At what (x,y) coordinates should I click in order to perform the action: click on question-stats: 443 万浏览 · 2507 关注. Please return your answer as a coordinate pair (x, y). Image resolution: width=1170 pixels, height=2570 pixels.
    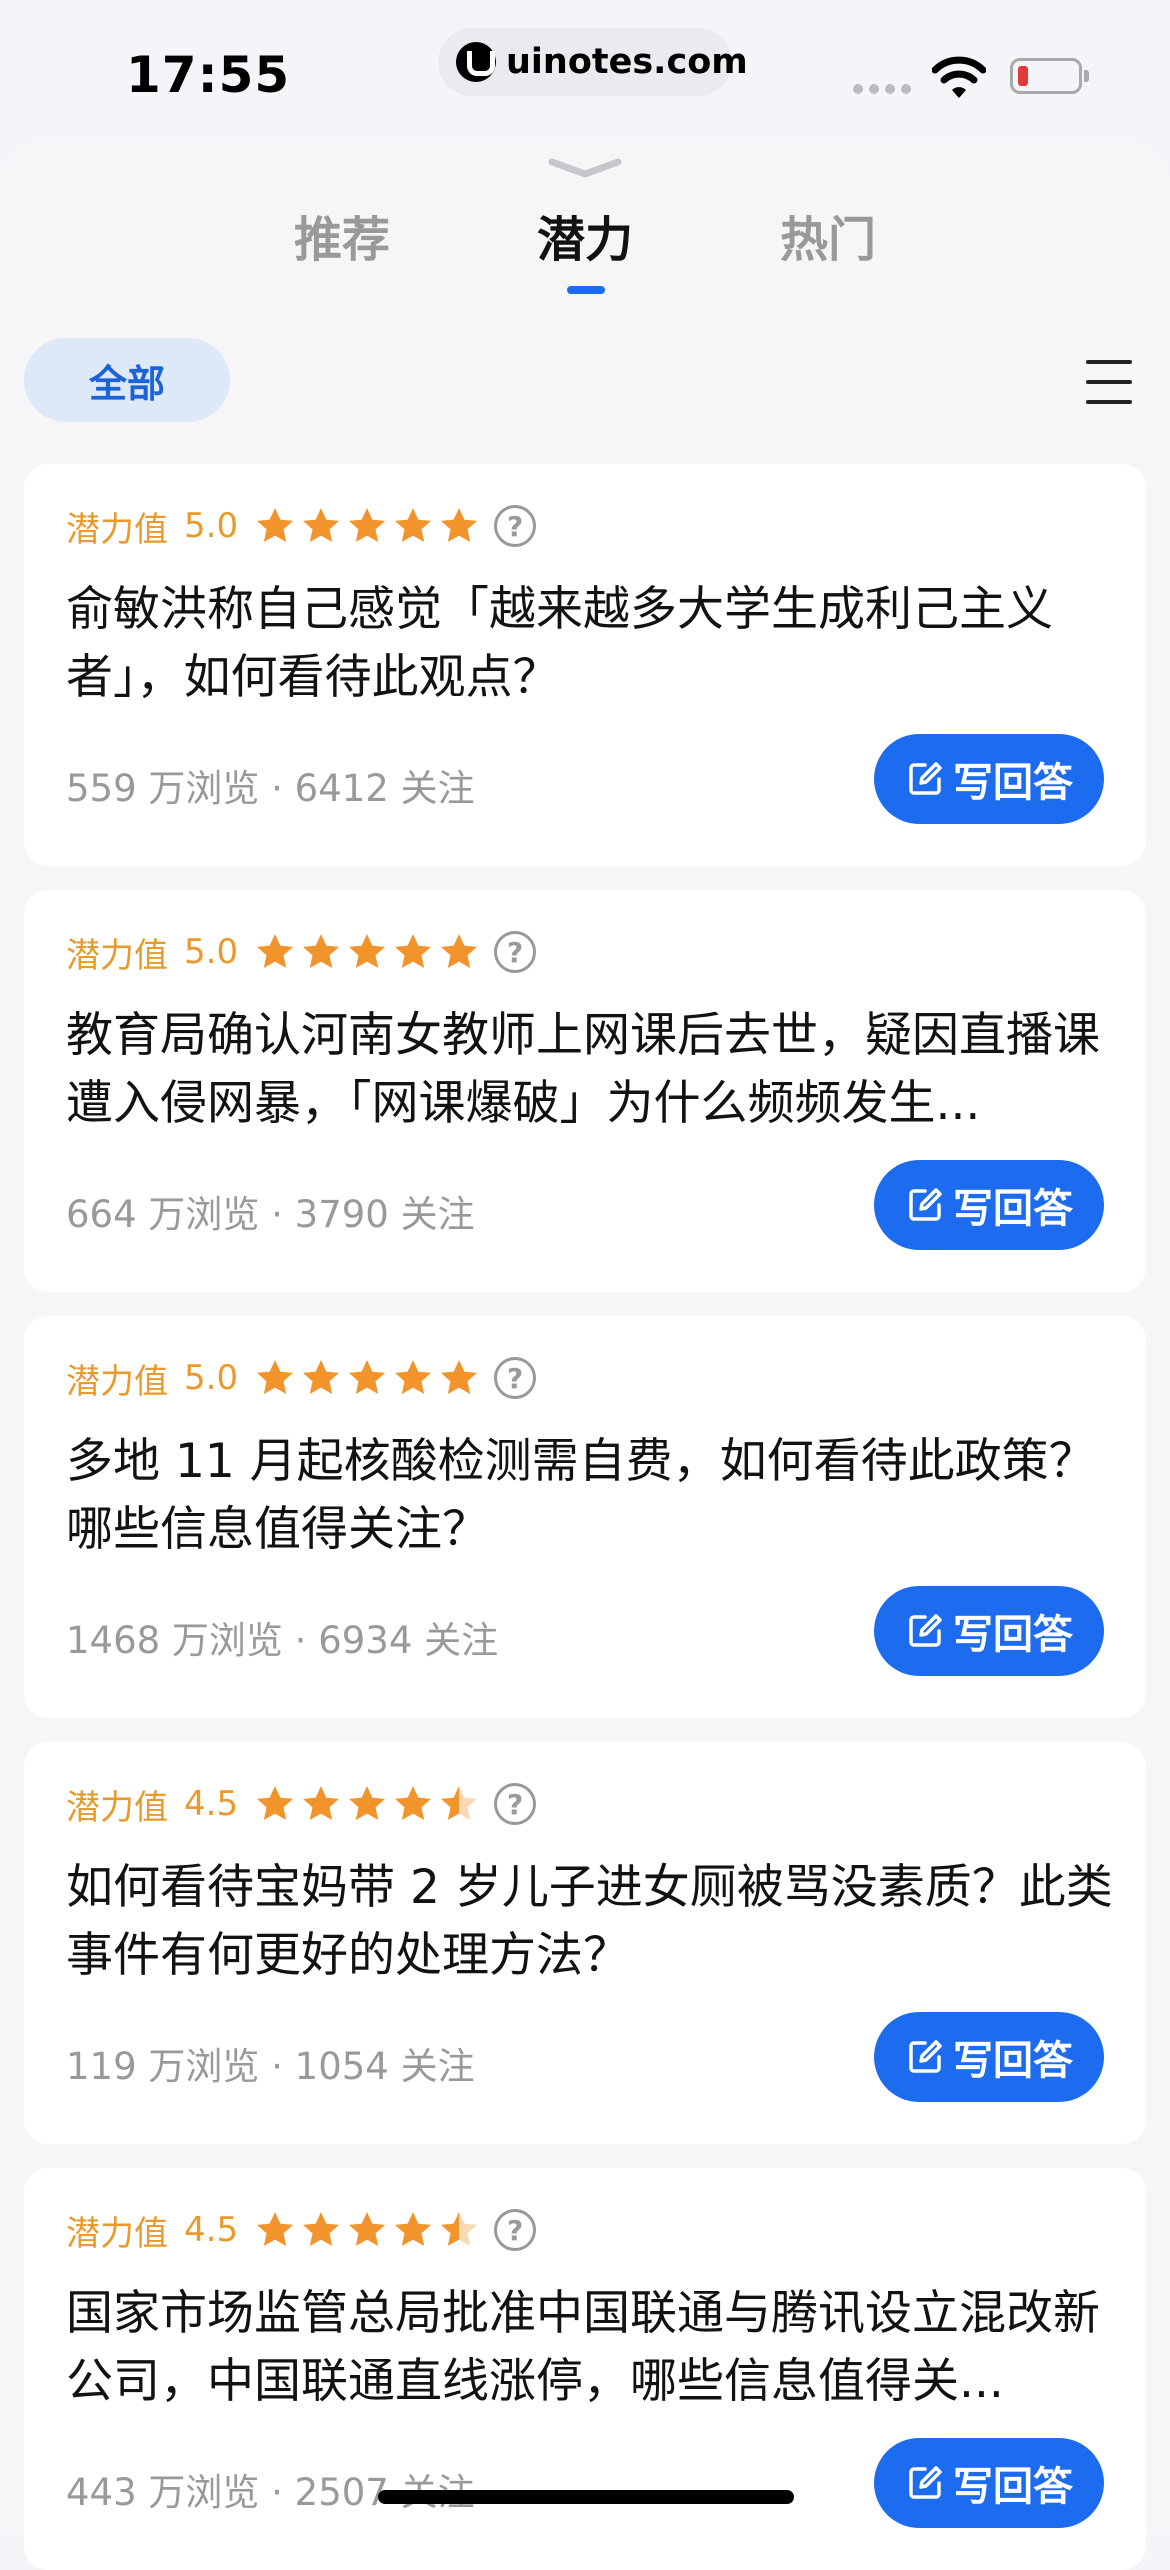
    Looking at the image, I should click on (270, 2492).